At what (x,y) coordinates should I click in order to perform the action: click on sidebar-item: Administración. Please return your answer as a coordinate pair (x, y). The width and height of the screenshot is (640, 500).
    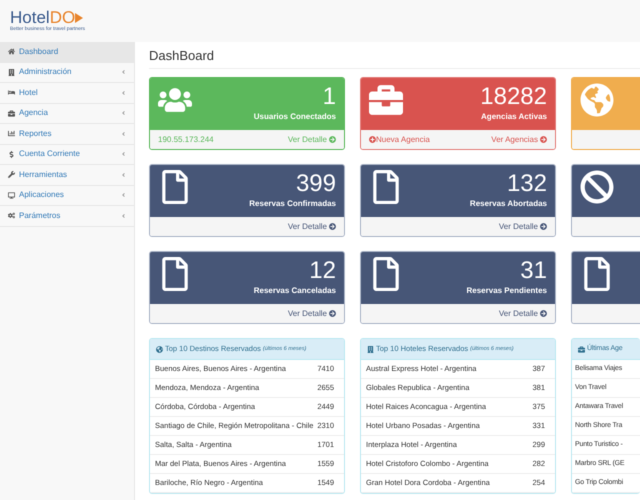
    Looking at the image, I should click on (67, 72).